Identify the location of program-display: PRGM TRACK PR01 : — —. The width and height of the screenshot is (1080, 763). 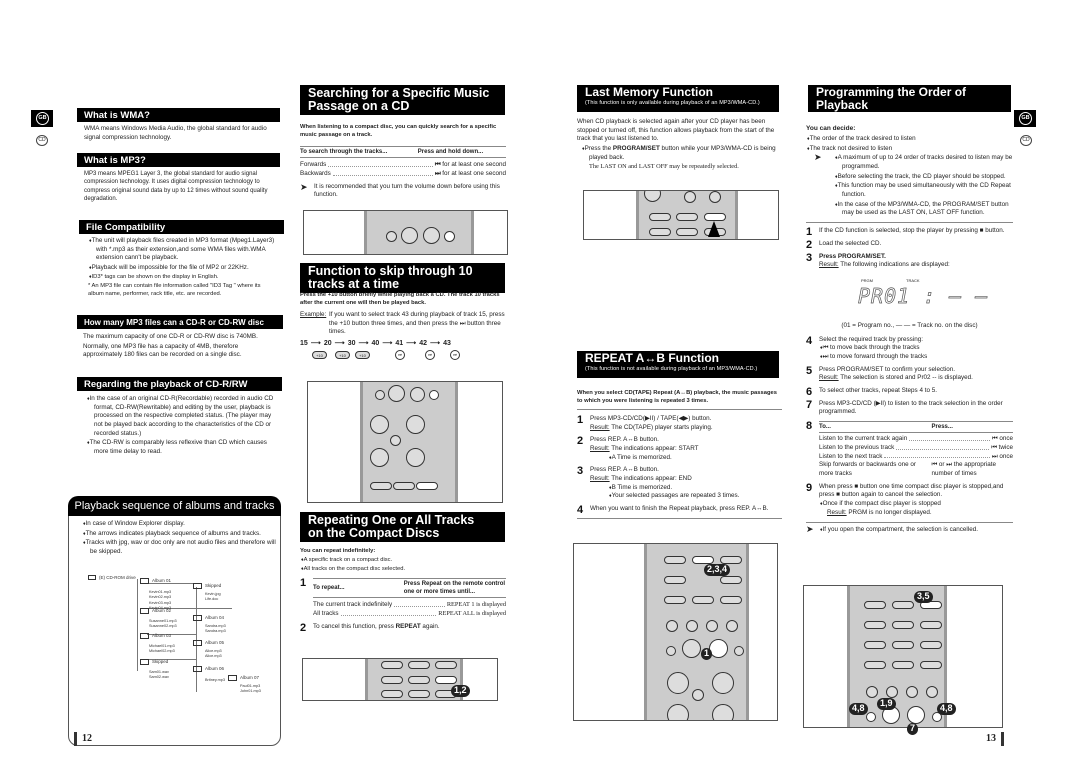
(909, 298).